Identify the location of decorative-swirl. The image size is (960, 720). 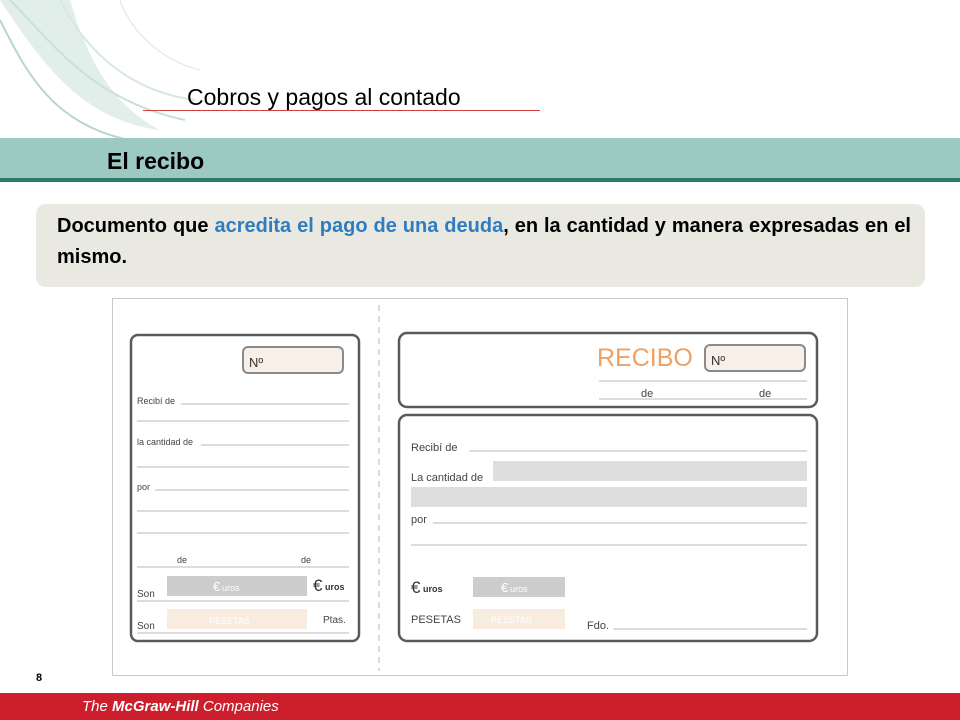
(100, 73).